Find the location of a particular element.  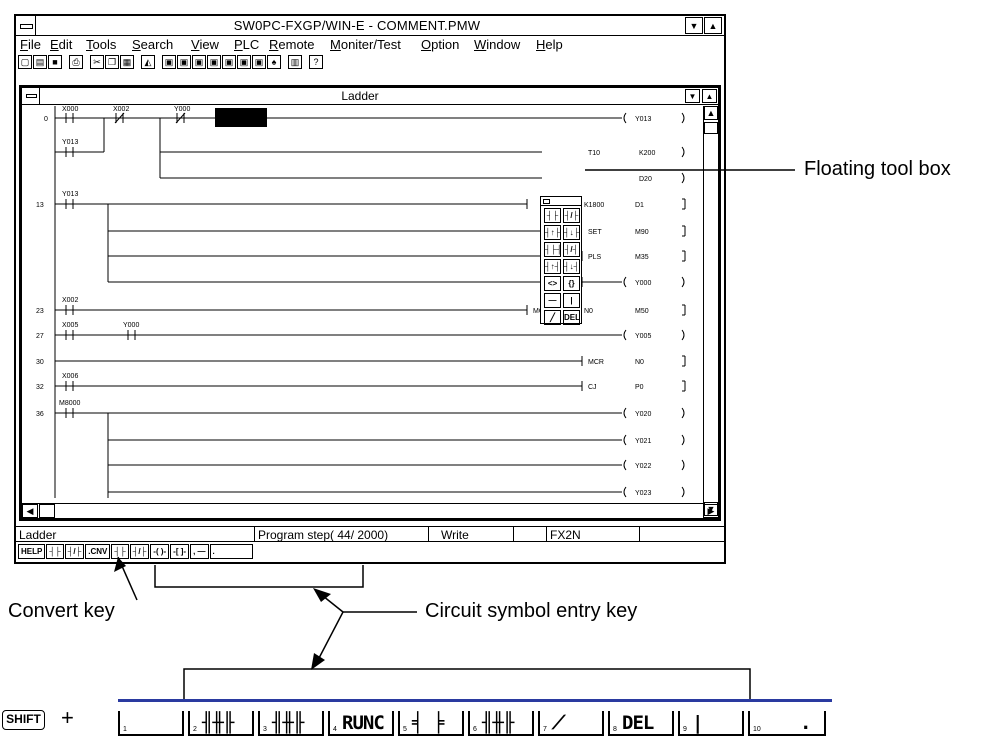

menu-edit: Edit is located at coordinates (61, 44).